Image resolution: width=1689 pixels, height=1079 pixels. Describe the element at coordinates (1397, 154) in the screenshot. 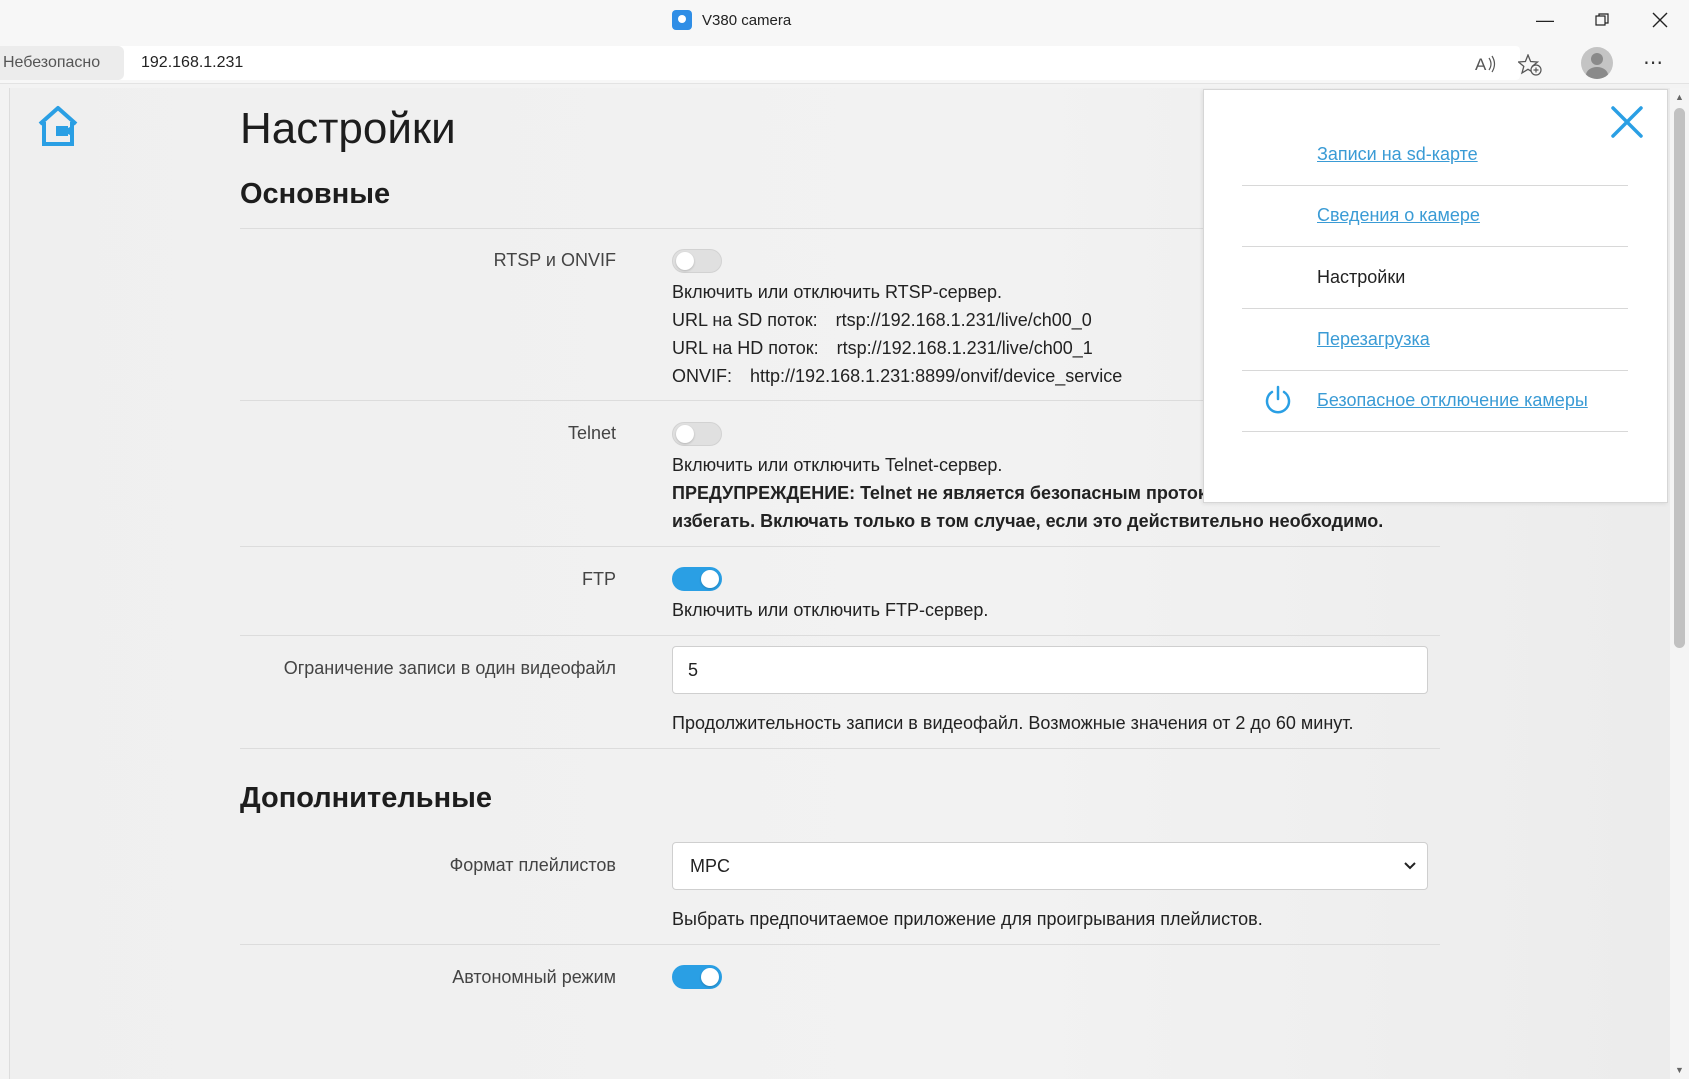

I see `menu-link-sd-records: Записи на sd-карте` at that location.